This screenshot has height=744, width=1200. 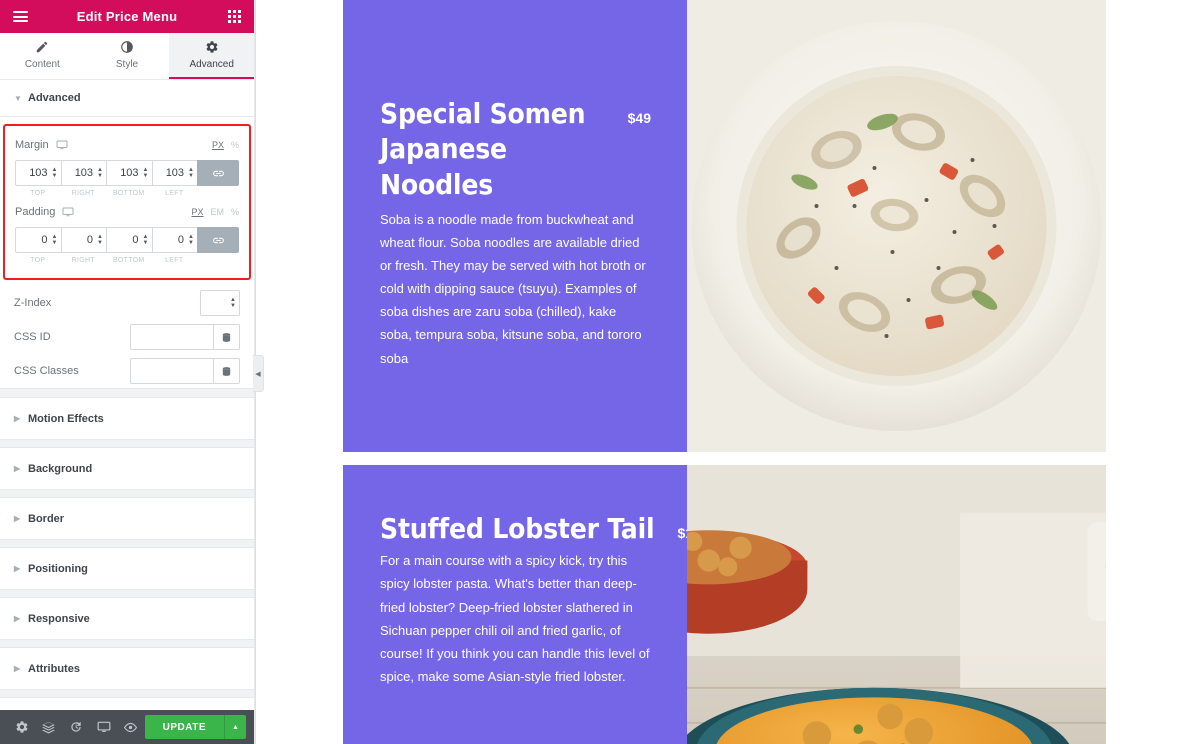 What do you see at coordinates (174, 260) in the screenshot?
I see `padding-left-label: LEFT` at bounding box center [174, 260].